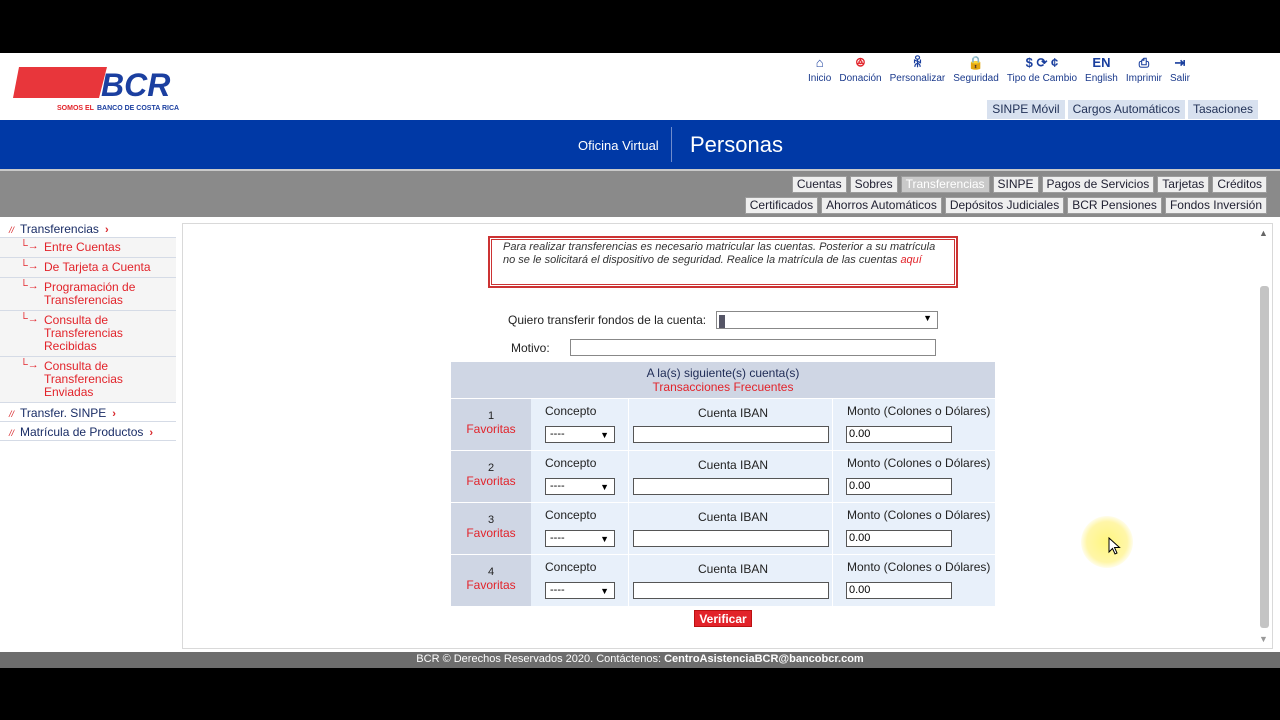  What do you see at coordinates (881, 205) in the screenshot?
I see `menu-item-ahorros-autom-ticos: Ahorros Automáticos` at bounding box center [881, 205].